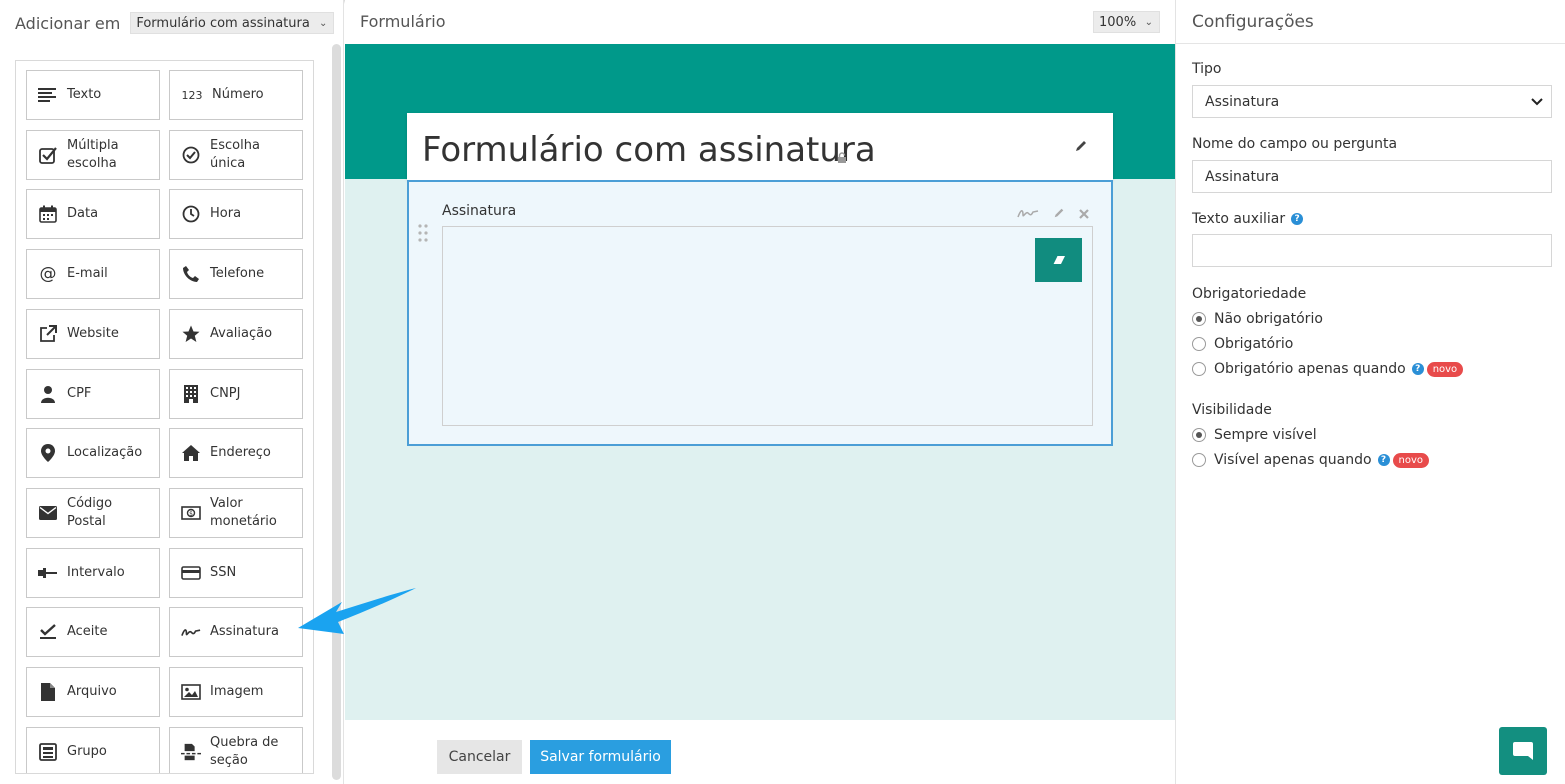 Image resolution: width=1565 pixels, height=784 pixels. What do you see at coordinates (240, 453) in the screenshot?
I see `field-type-label: Endereço` at bounding box center [240, 453].